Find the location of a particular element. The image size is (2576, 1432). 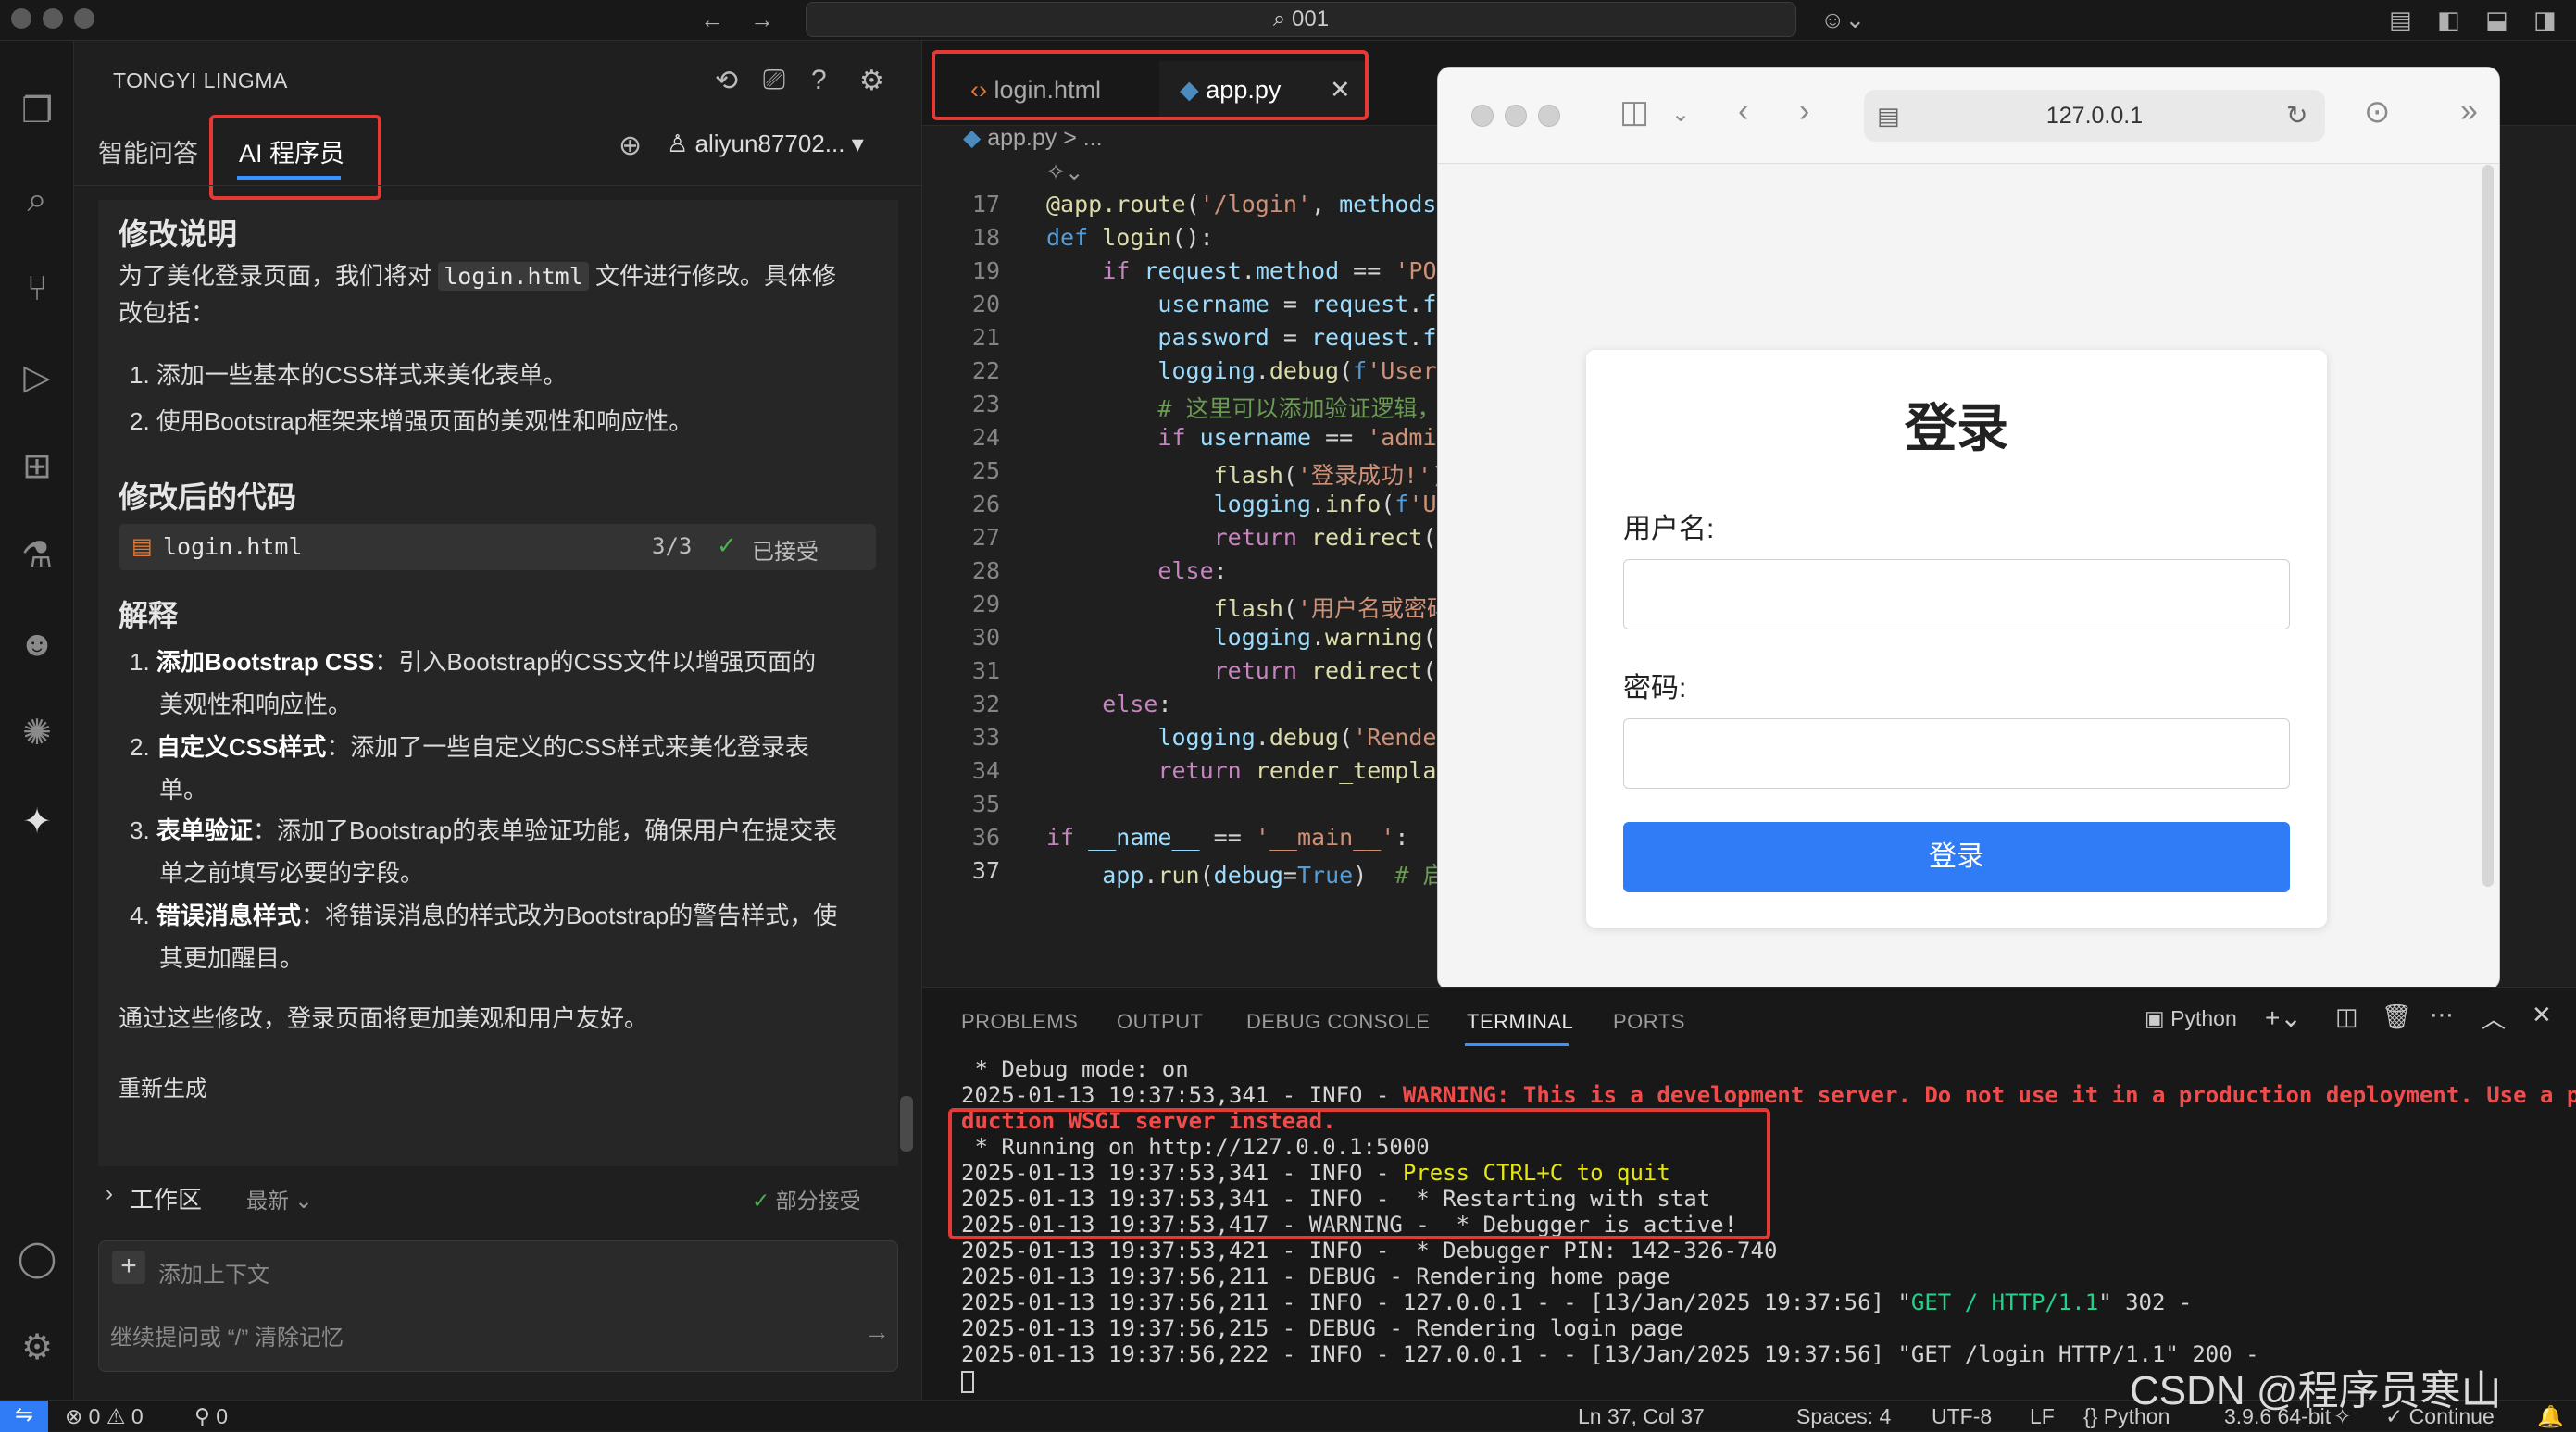

explorer-icon: ❐ is located at coordinates (37, 111).